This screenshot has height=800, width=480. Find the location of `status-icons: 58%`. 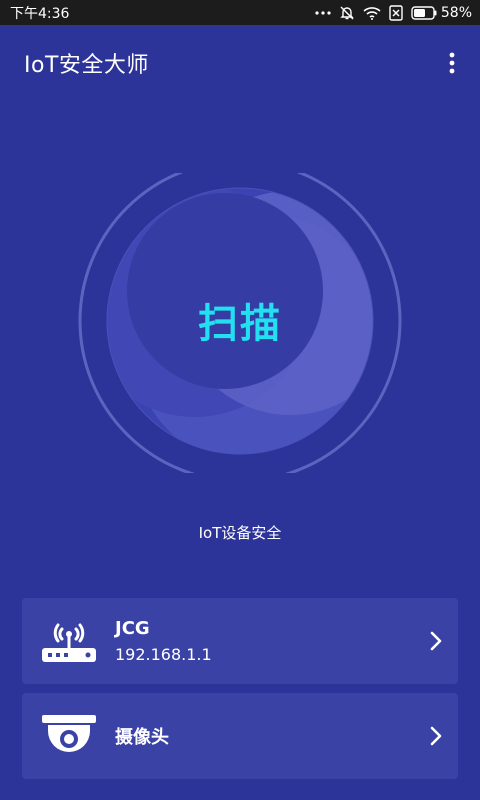

status-icons: 58% is located at coordinates (393, 13).